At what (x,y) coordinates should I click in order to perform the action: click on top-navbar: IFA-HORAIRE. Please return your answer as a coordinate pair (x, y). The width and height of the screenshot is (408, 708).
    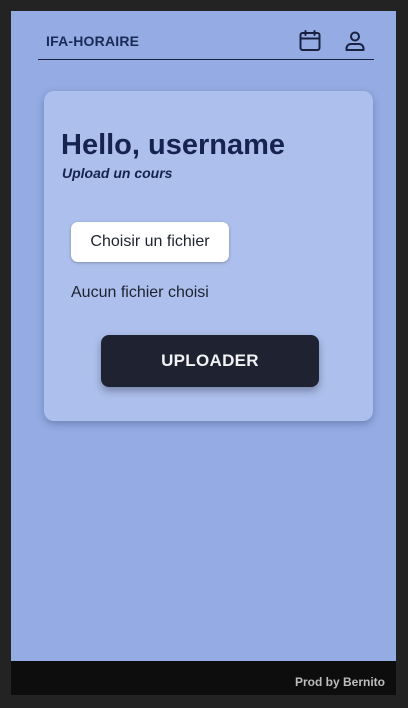
    Looking at the image, I should click on (206, 35).